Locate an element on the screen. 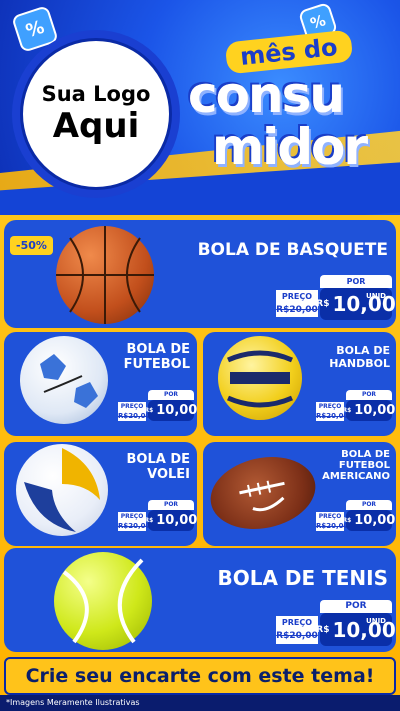 The height and width of the screenshot is (711, 400). logo-text-line1: Sua Logo is located at coordinates (96, 94).